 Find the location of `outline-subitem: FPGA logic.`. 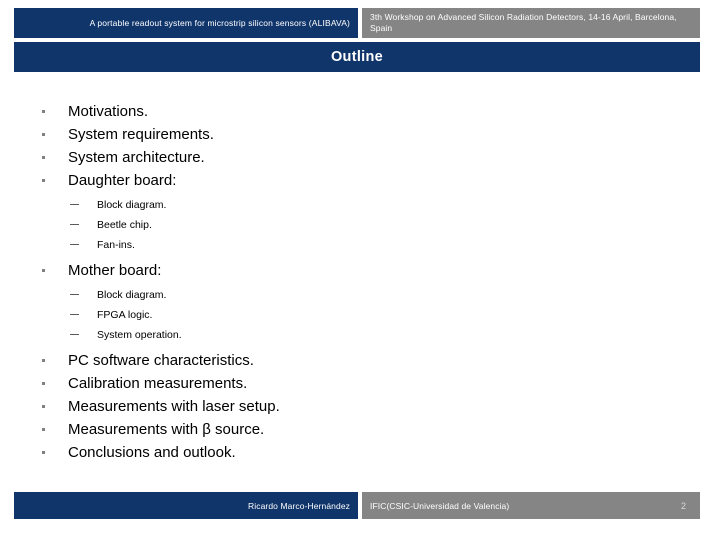

outline-subitem: FPGA logic. is located at coordinates (360, 315).